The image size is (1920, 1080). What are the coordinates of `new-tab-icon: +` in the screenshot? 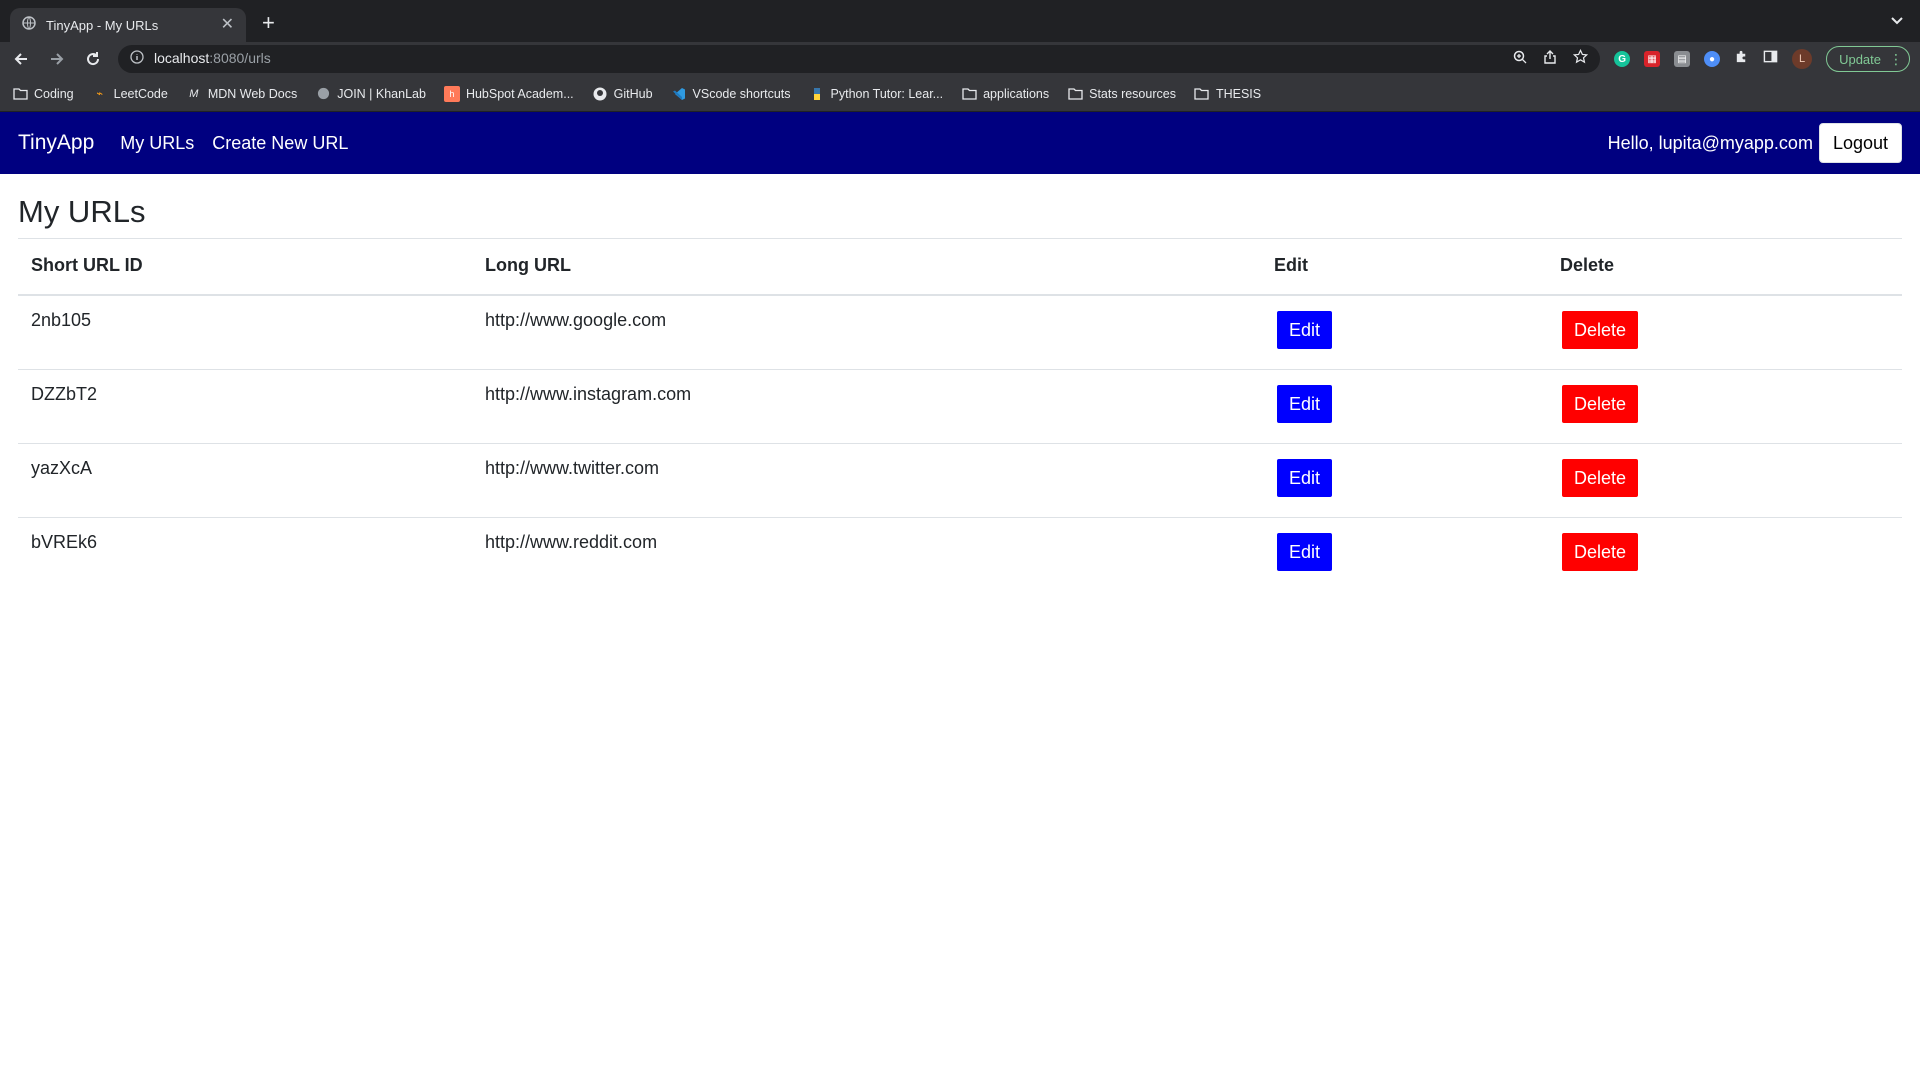 It's located at (268, 23).